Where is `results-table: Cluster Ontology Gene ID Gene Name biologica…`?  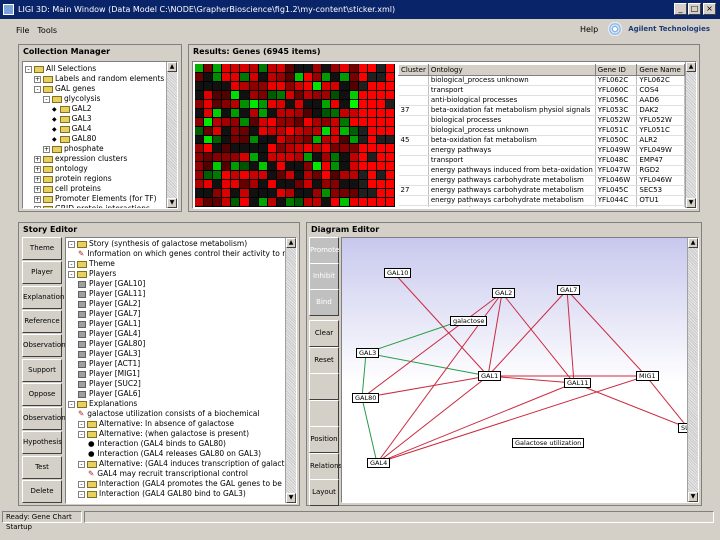 results-table: Cluster Ontology Gene ID Gene Name biologica… is located at coordinates (541, 135).